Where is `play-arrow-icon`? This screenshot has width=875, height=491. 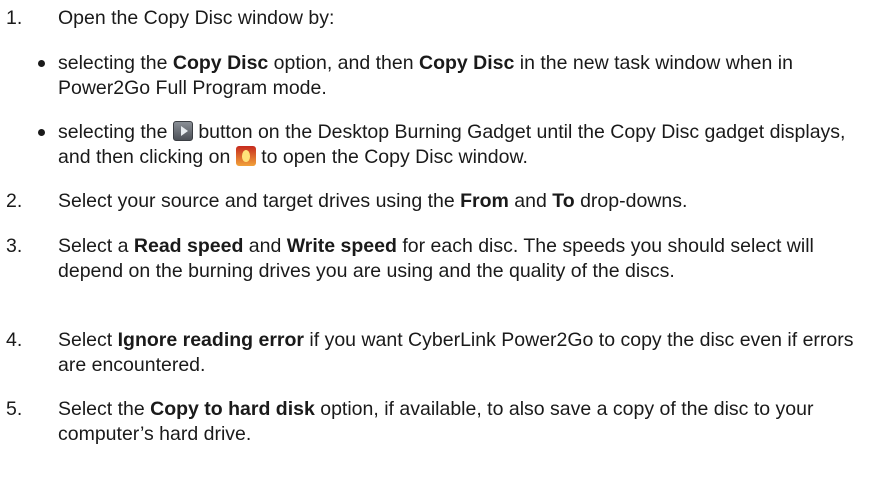 play-arrow-icon is located at coordinates (182, 131).